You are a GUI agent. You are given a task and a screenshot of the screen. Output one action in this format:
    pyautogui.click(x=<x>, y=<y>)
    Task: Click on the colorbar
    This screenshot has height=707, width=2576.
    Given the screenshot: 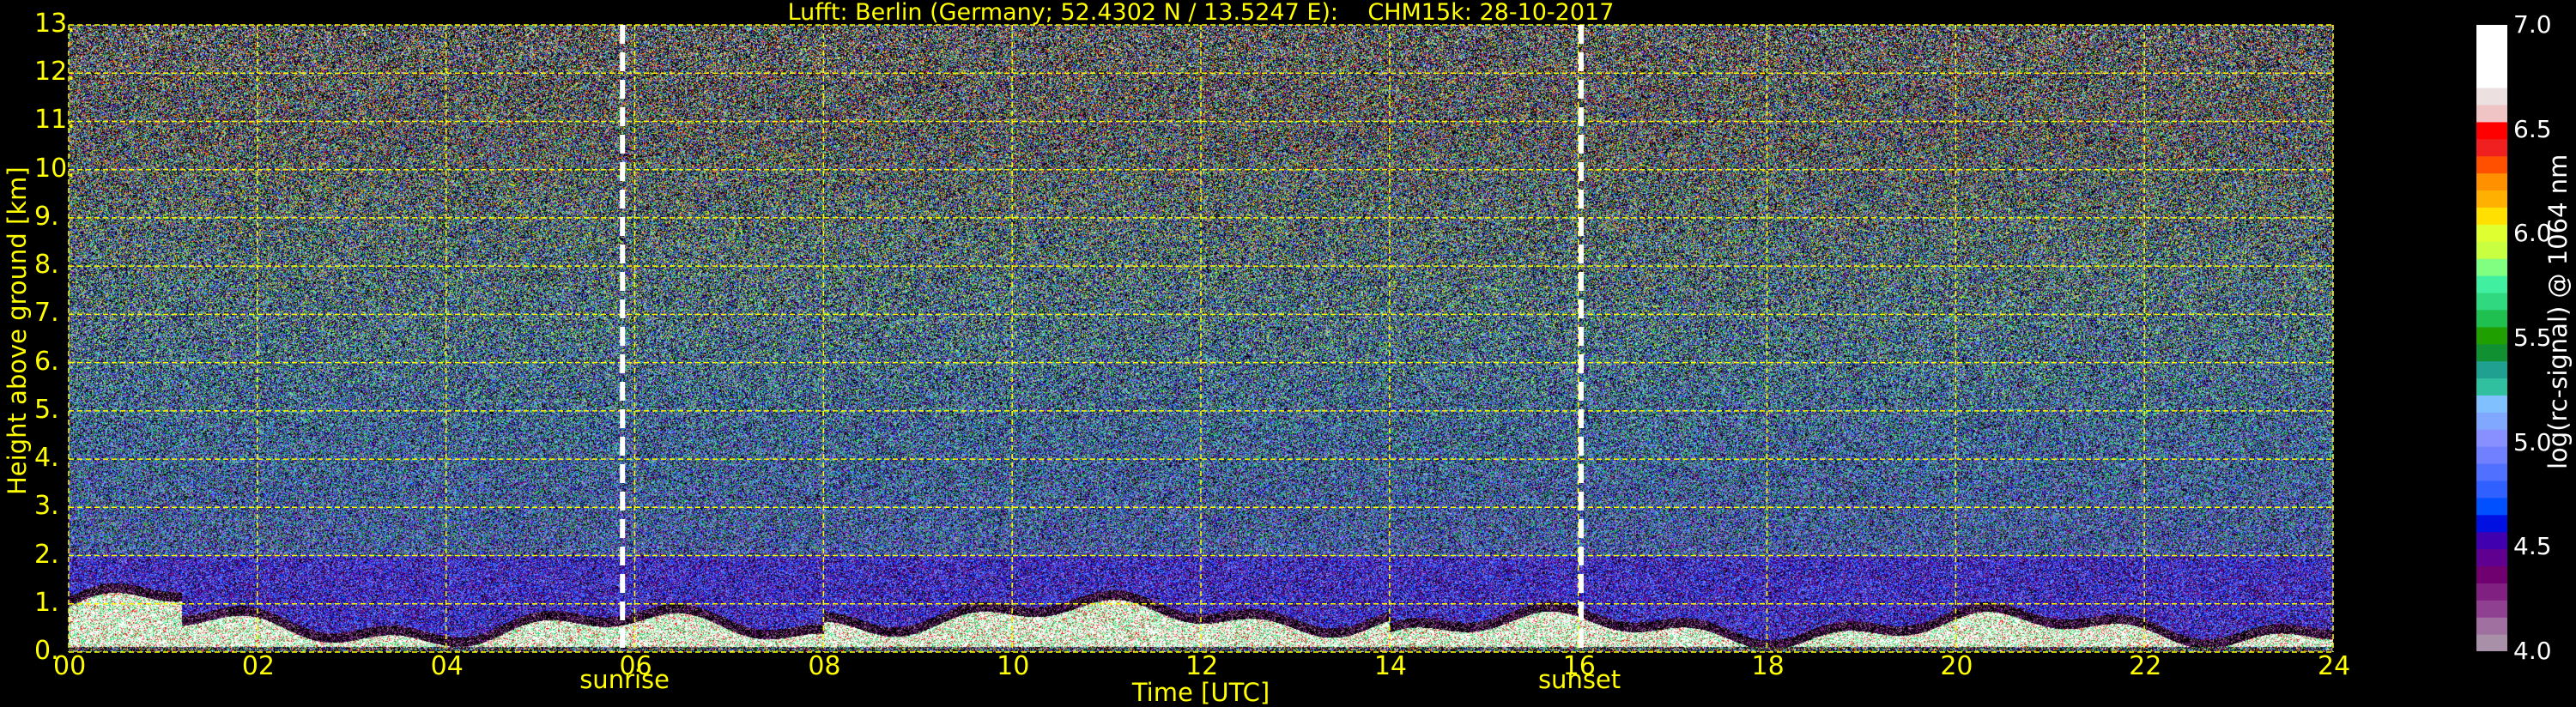 What is the action you would take?
    pyautogui.click(x=2491, y=338)
    